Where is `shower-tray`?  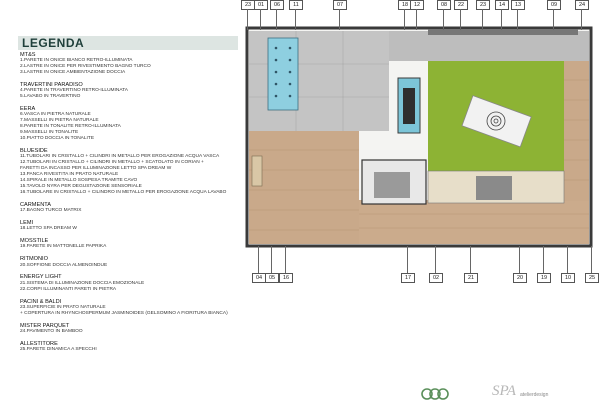 shower-tray is located at coordinates (494, 188).